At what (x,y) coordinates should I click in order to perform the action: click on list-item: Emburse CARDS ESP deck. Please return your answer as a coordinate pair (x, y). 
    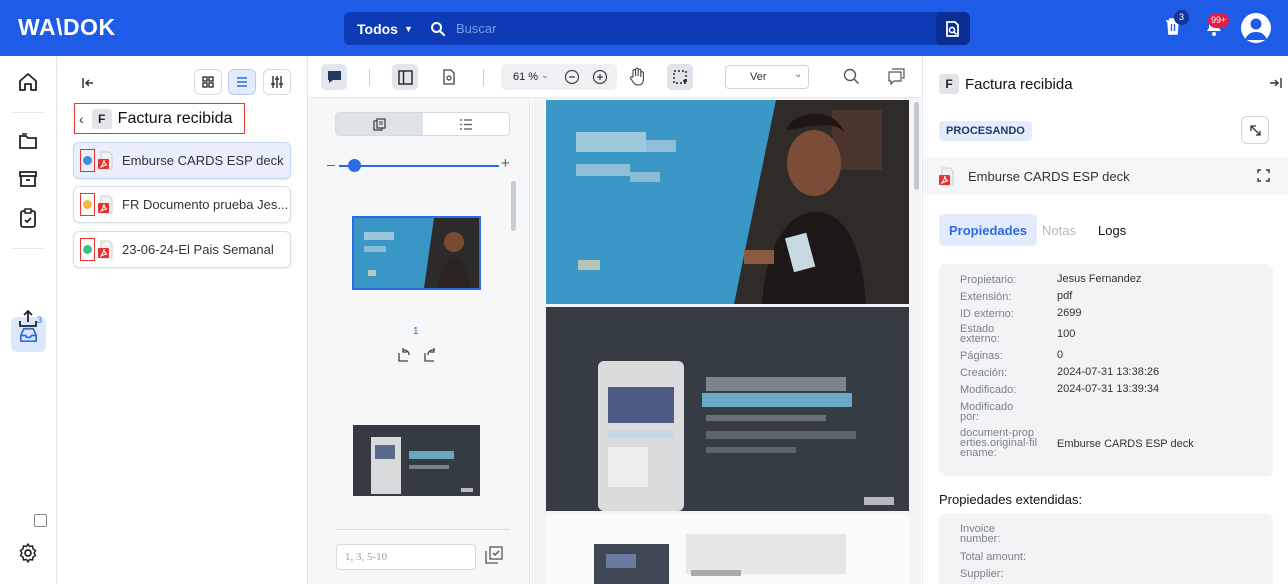
    Looking at the image, I should click on (182, 160).